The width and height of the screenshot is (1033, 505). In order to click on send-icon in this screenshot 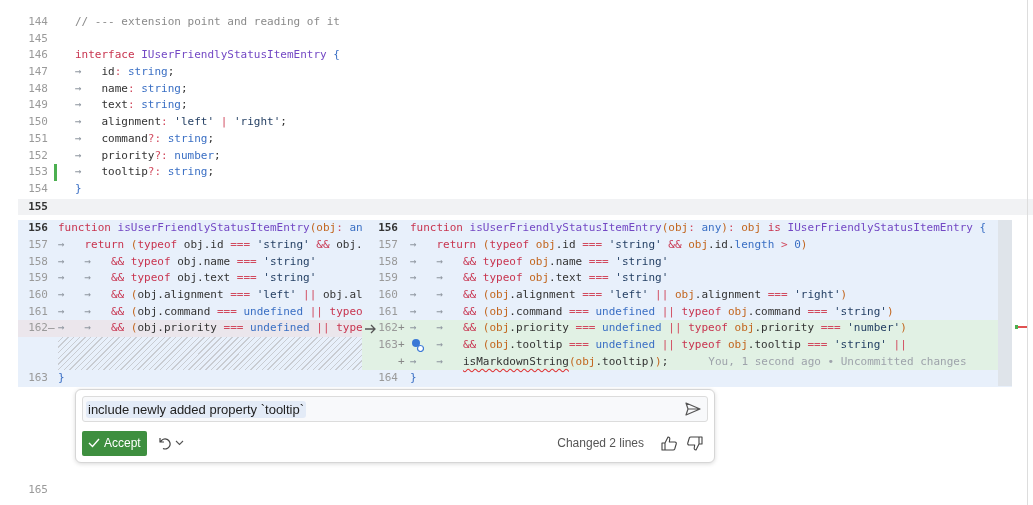, I will do `click(693, 409)`.